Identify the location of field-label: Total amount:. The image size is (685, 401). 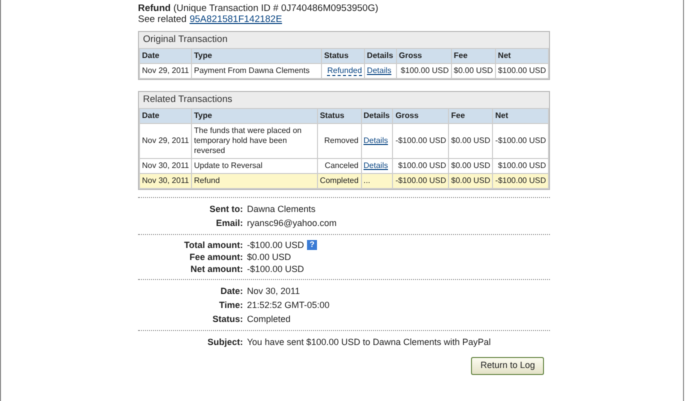
(213, 245).